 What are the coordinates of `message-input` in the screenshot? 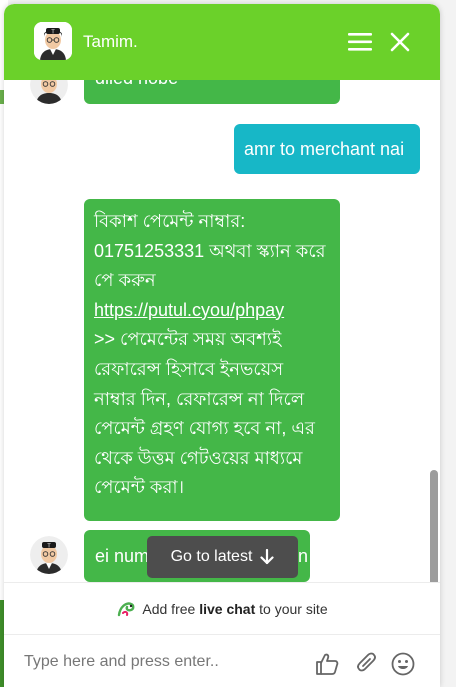 It's located at (164, 662).